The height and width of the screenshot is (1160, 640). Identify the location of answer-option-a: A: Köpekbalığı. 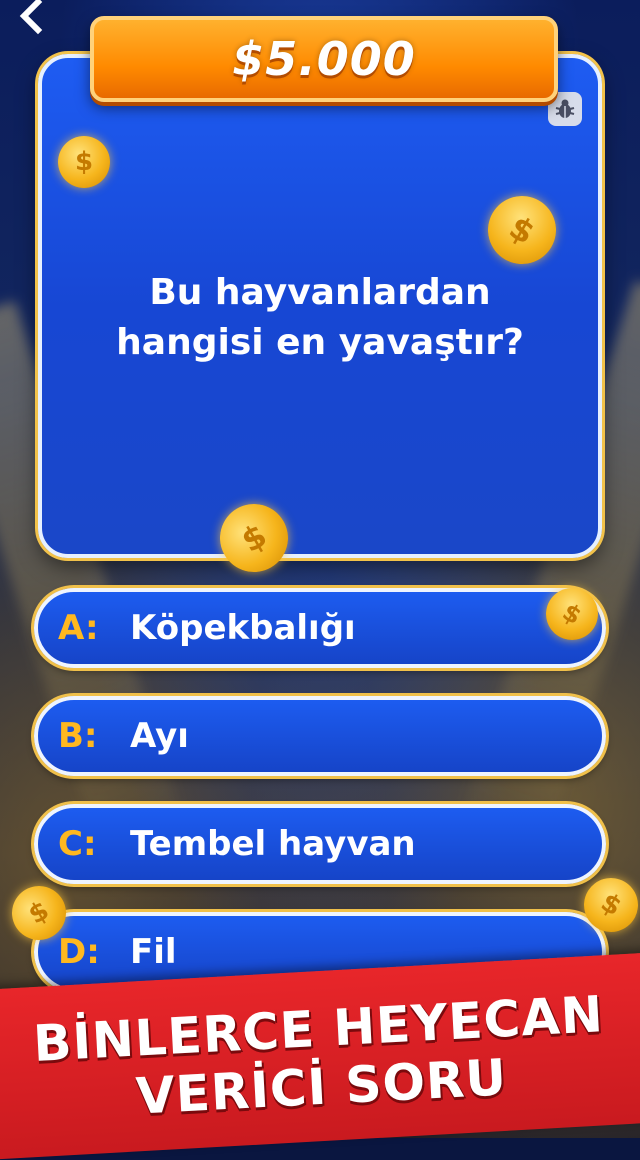
(320, 628).